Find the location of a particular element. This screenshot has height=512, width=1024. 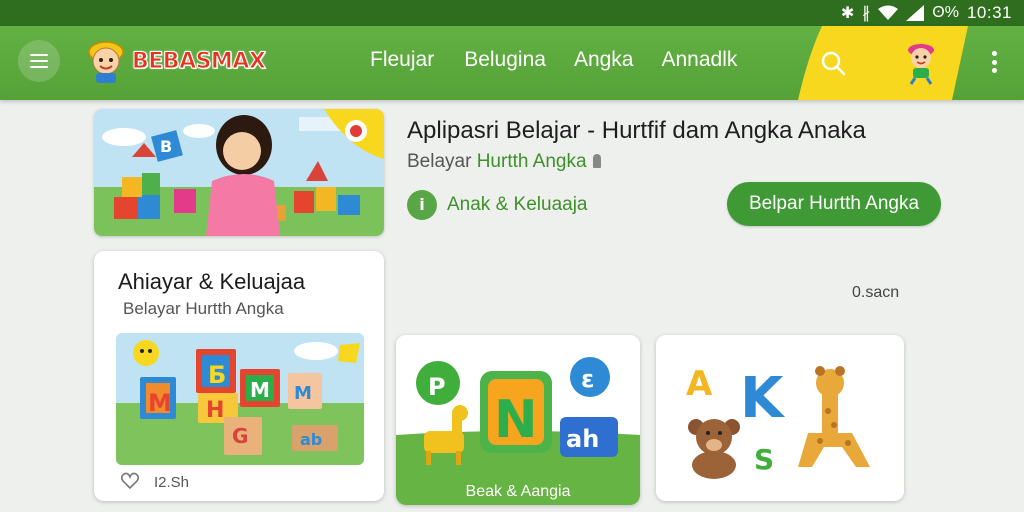

top-nav: Fleujar Belugina Angka Annadlk is located at coordinates (553, 60).